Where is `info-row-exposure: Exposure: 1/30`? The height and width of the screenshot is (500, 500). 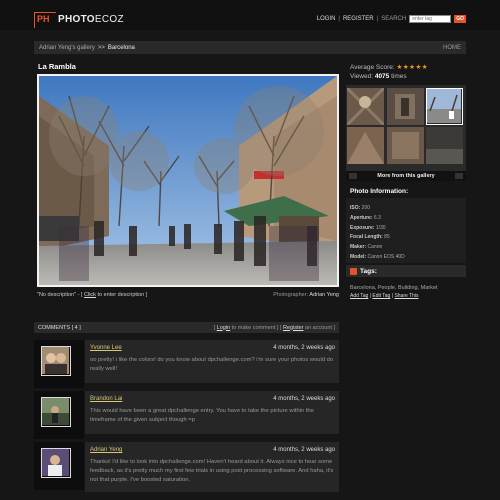 info-row-exposure: Exposure: 1/30 is located at coordinates (406, 229).